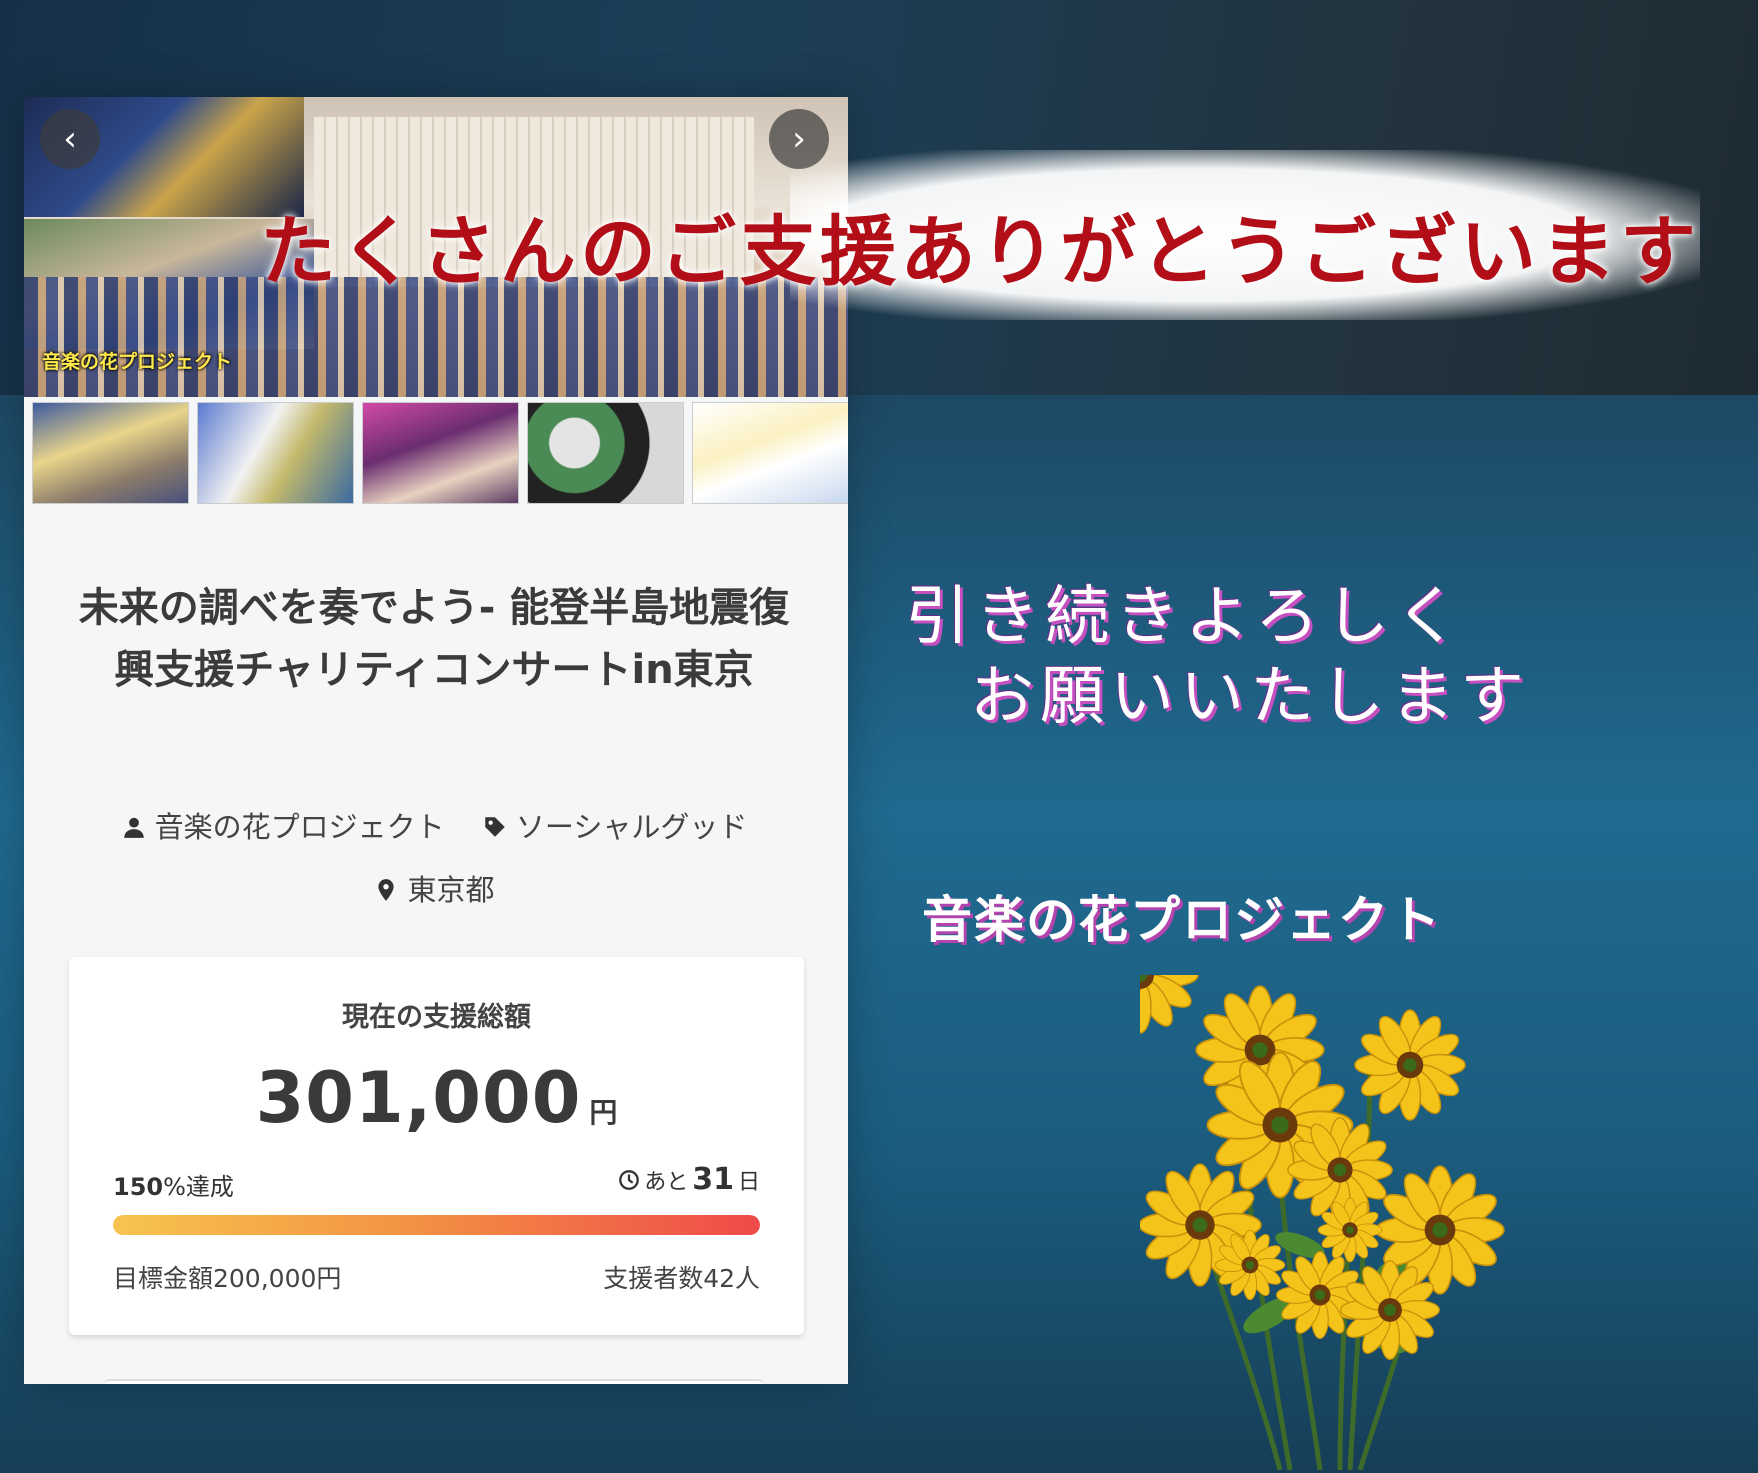  What do you see at coordinates (980, 251) in the screenshot?
I see `thanks-message: たくさんのご支援ありがとうございます` at bounding box center [980, 251].